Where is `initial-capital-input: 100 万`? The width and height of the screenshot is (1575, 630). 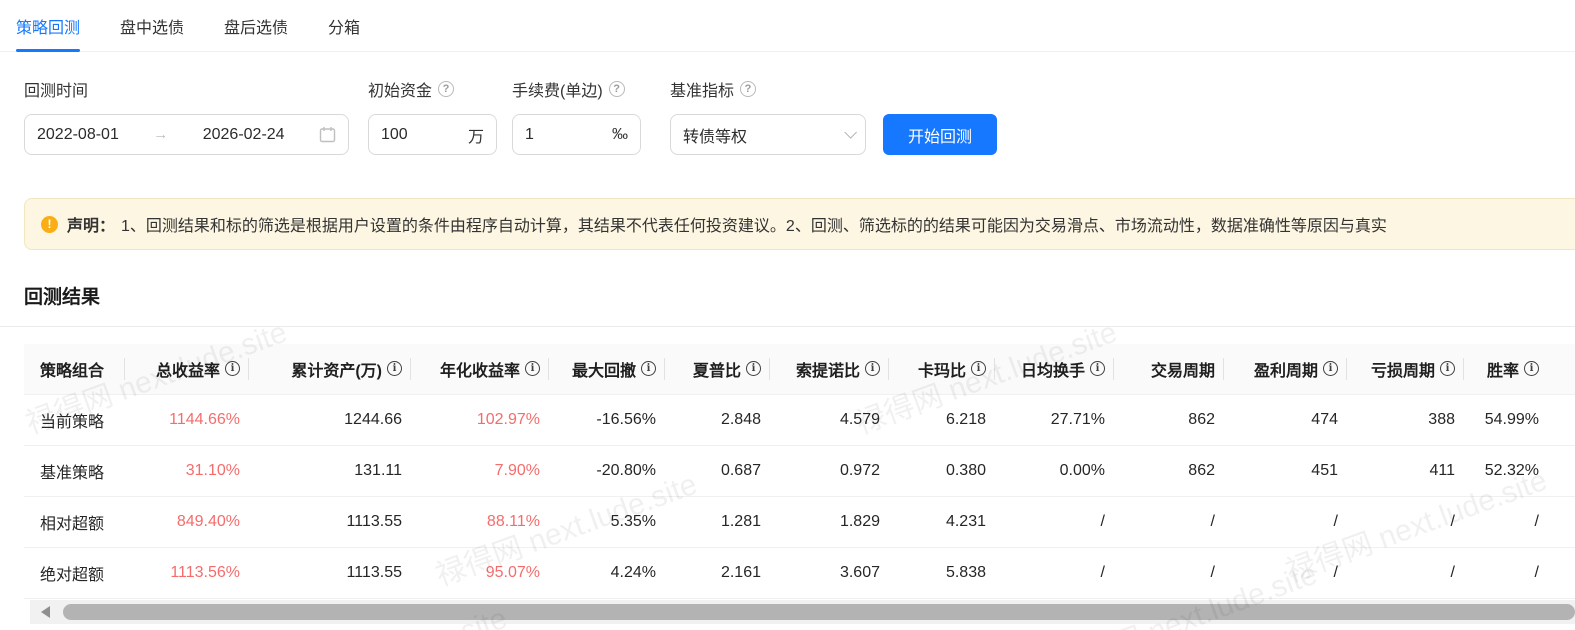
initial-capital-input: 100 万 is located at coordinates (432, 134).